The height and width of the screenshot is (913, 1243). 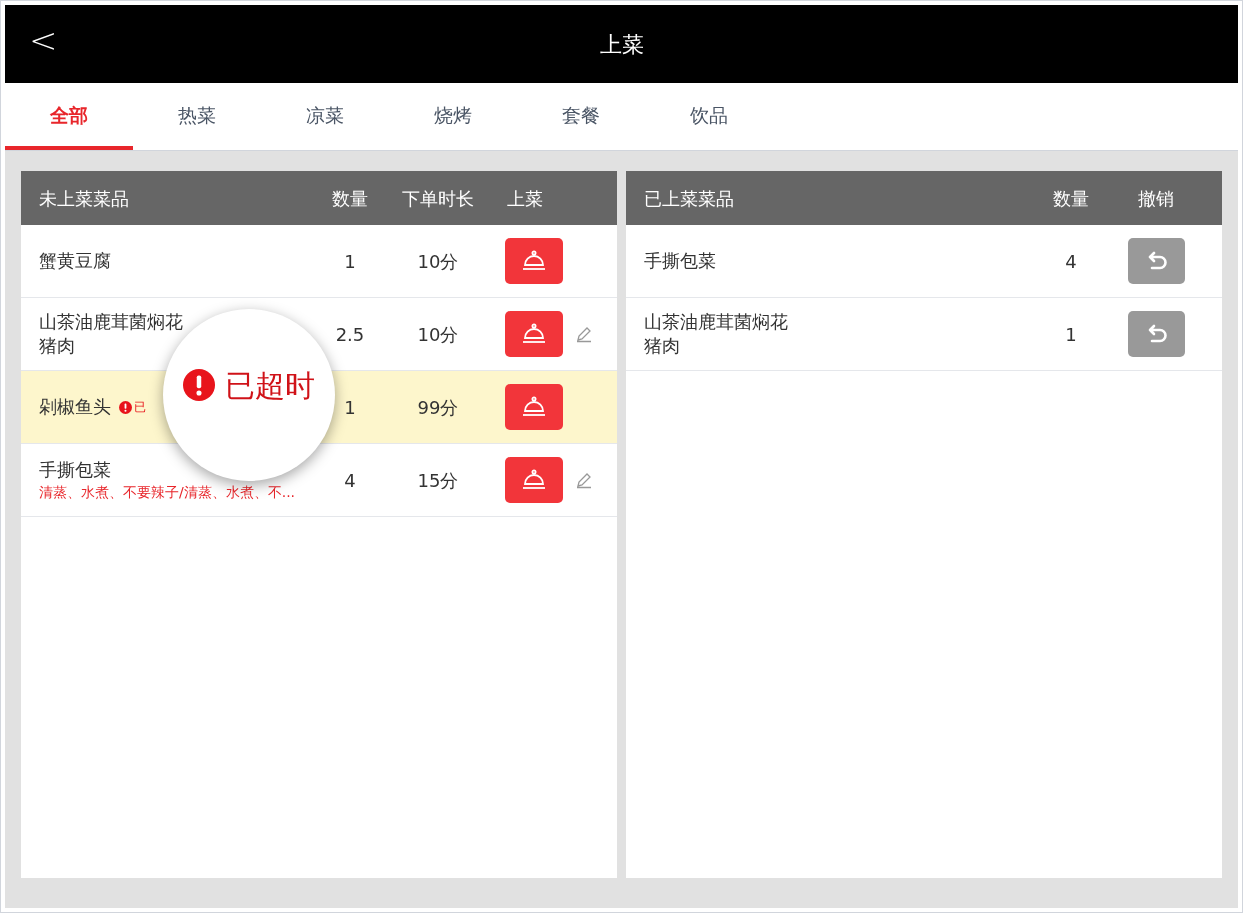 What do you see at coordinates (140, 407) in the screenshot?
I see `overdue-tag: 已` at bounding box center [140, 407].